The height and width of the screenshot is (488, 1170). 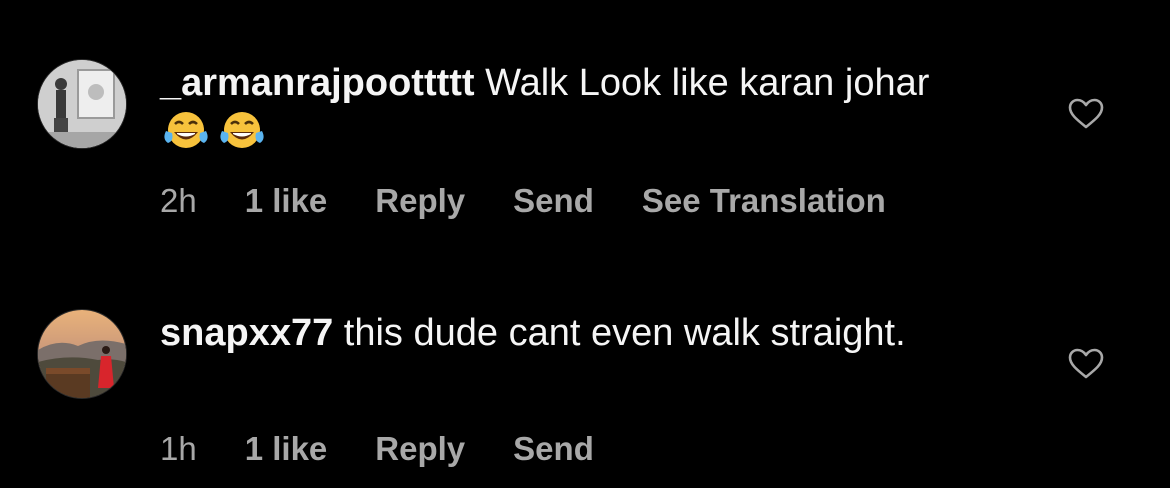 I want to click on comment-meta: 1h 1 like Reply Send, so click(x=401, y=449).